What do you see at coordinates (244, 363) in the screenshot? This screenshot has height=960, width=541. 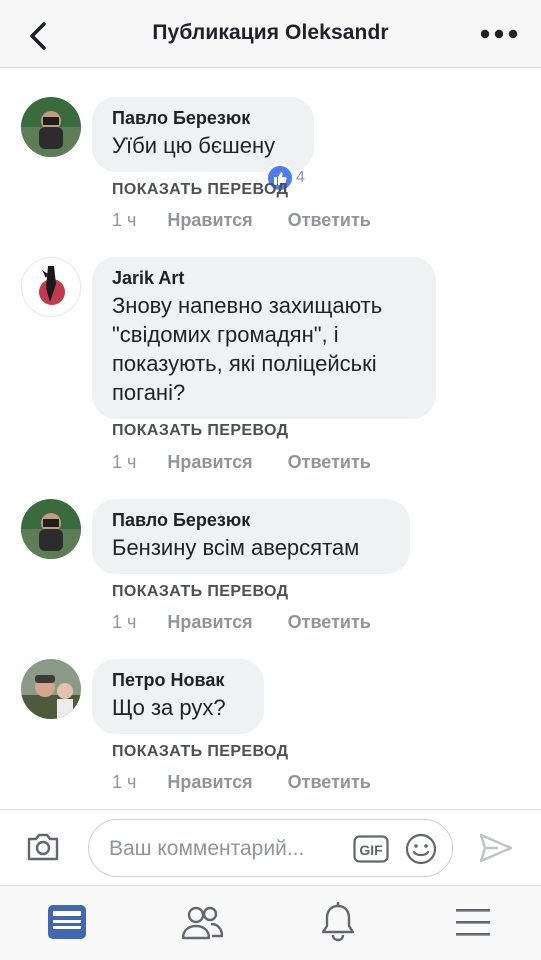 I see `comment-text-line: показують, які поліцейські` at bounding box center [244, 363].